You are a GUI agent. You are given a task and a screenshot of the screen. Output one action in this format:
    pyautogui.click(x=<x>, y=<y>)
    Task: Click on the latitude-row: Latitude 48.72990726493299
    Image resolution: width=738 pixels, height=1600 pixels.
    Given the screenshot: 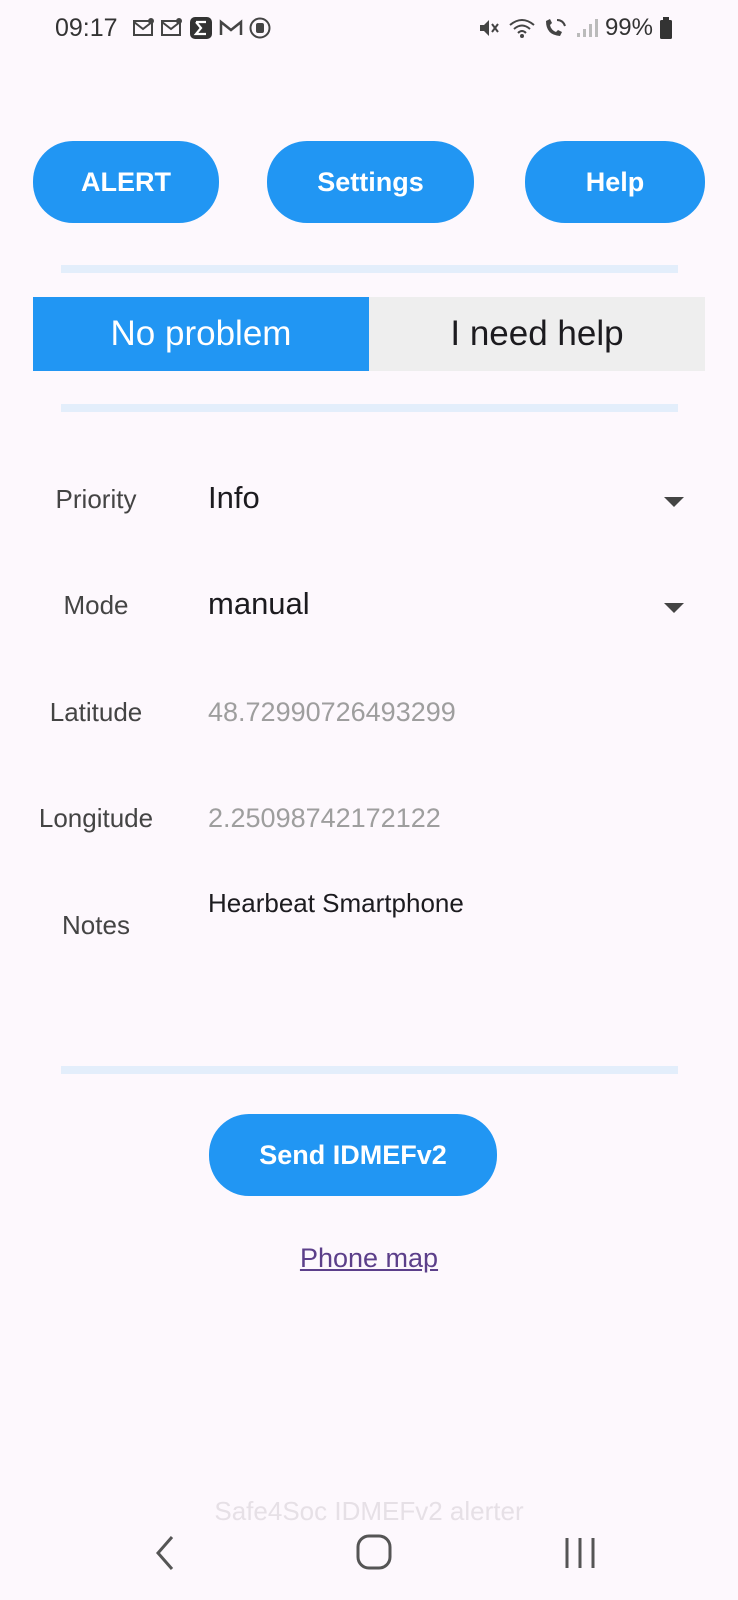 What is the action you would take?
    pyautogui.click(x=369, y=714)
    